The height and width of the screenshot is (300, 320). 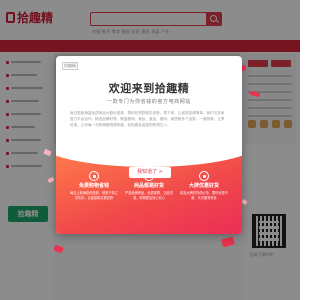 What do you see at coordinates (150, 172) in the screenshot?
I see `got-it-button: 我知道了 >` at bounding box center [150, 172].